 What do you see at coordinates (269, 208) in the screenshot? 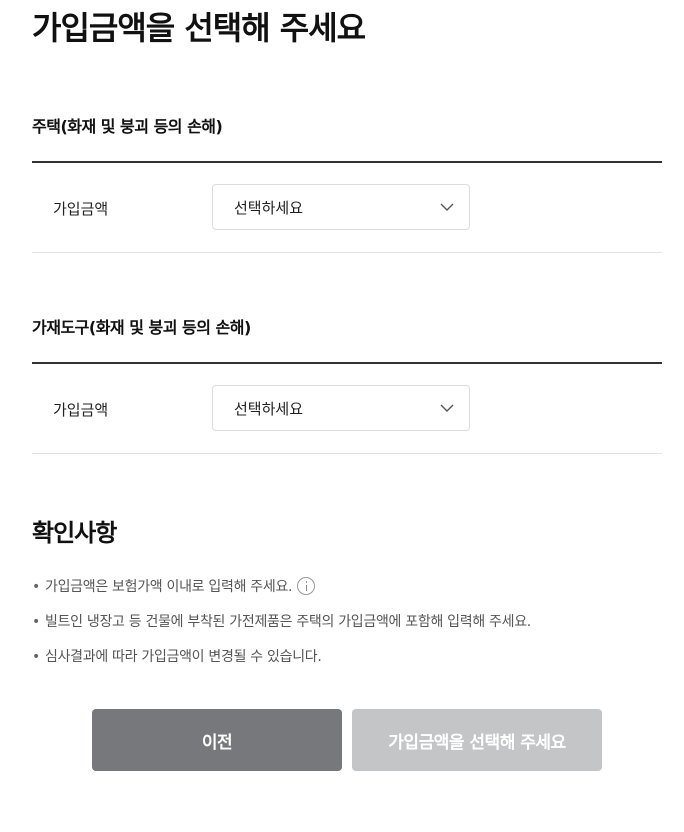
I see `house-amount-select-value: 선택하세요` at bounding box center [269, 208].